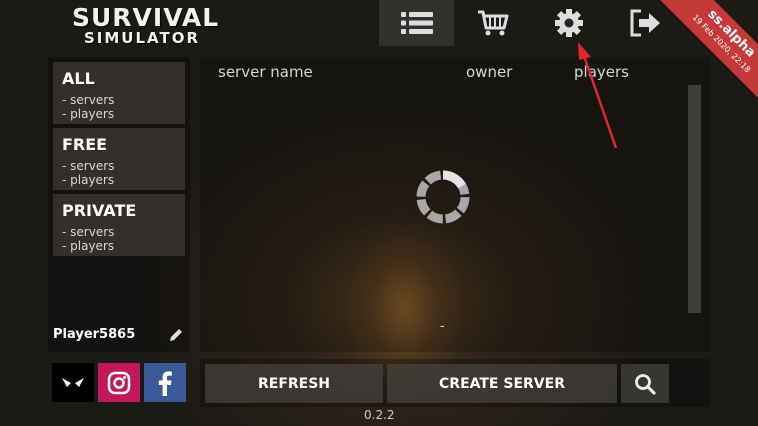 This screenshot has width=758, height=426. Describe the element at coordinates (85, 144) in the screenshot. I see `category-title: FREE` at that location.